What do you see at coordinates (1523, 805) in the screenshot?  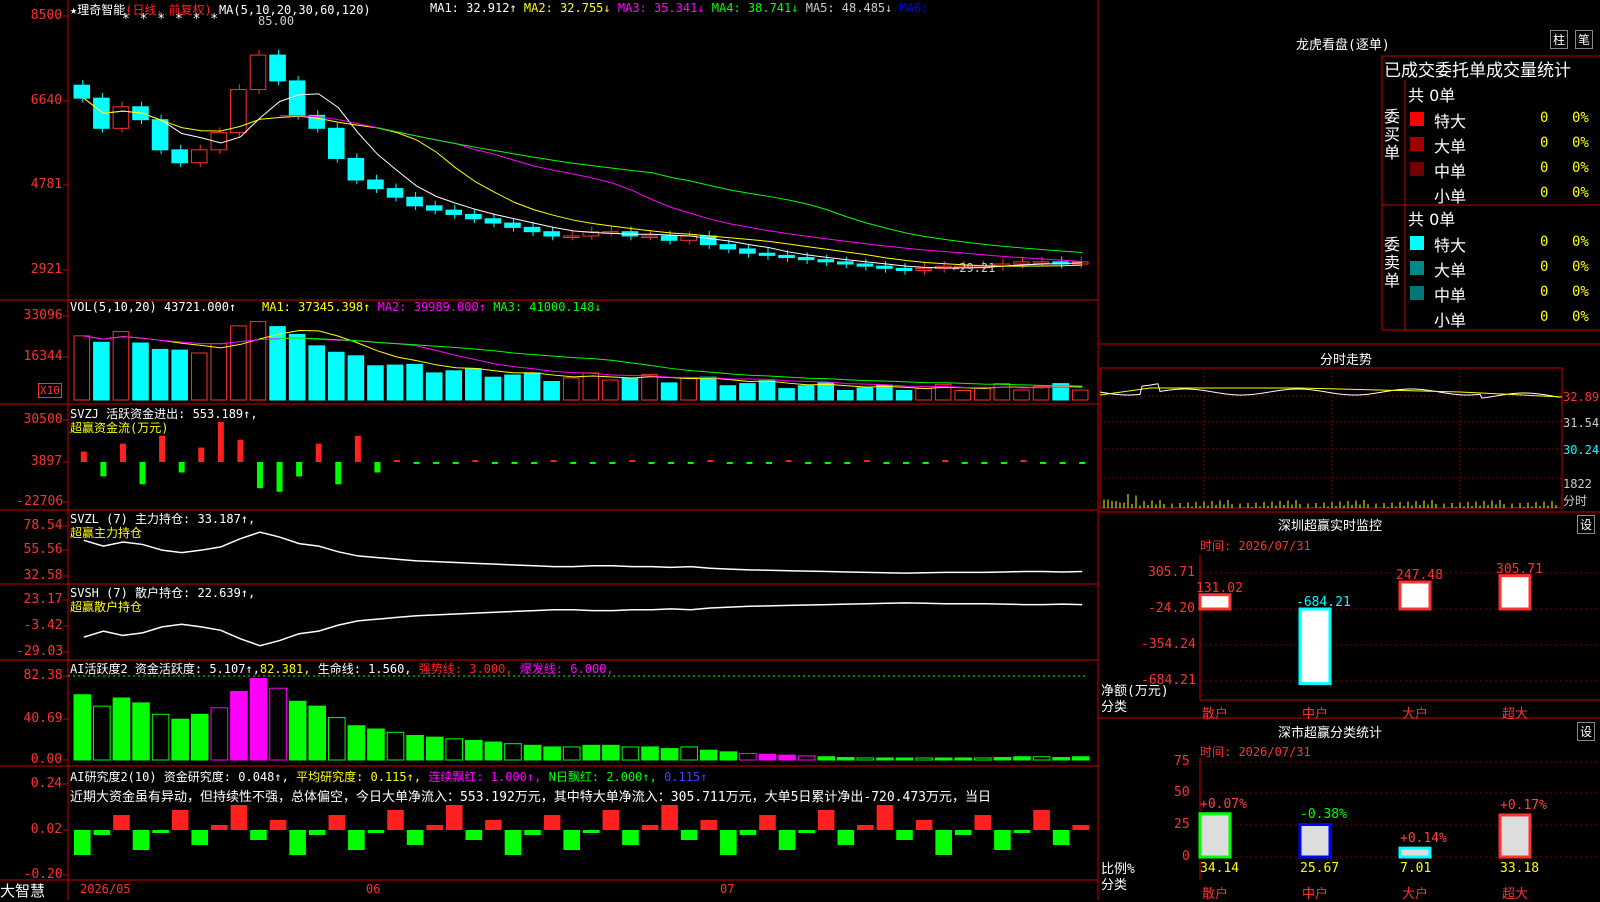 I see `classify-delta: +0.17%` at bounding box center [1523, 805].